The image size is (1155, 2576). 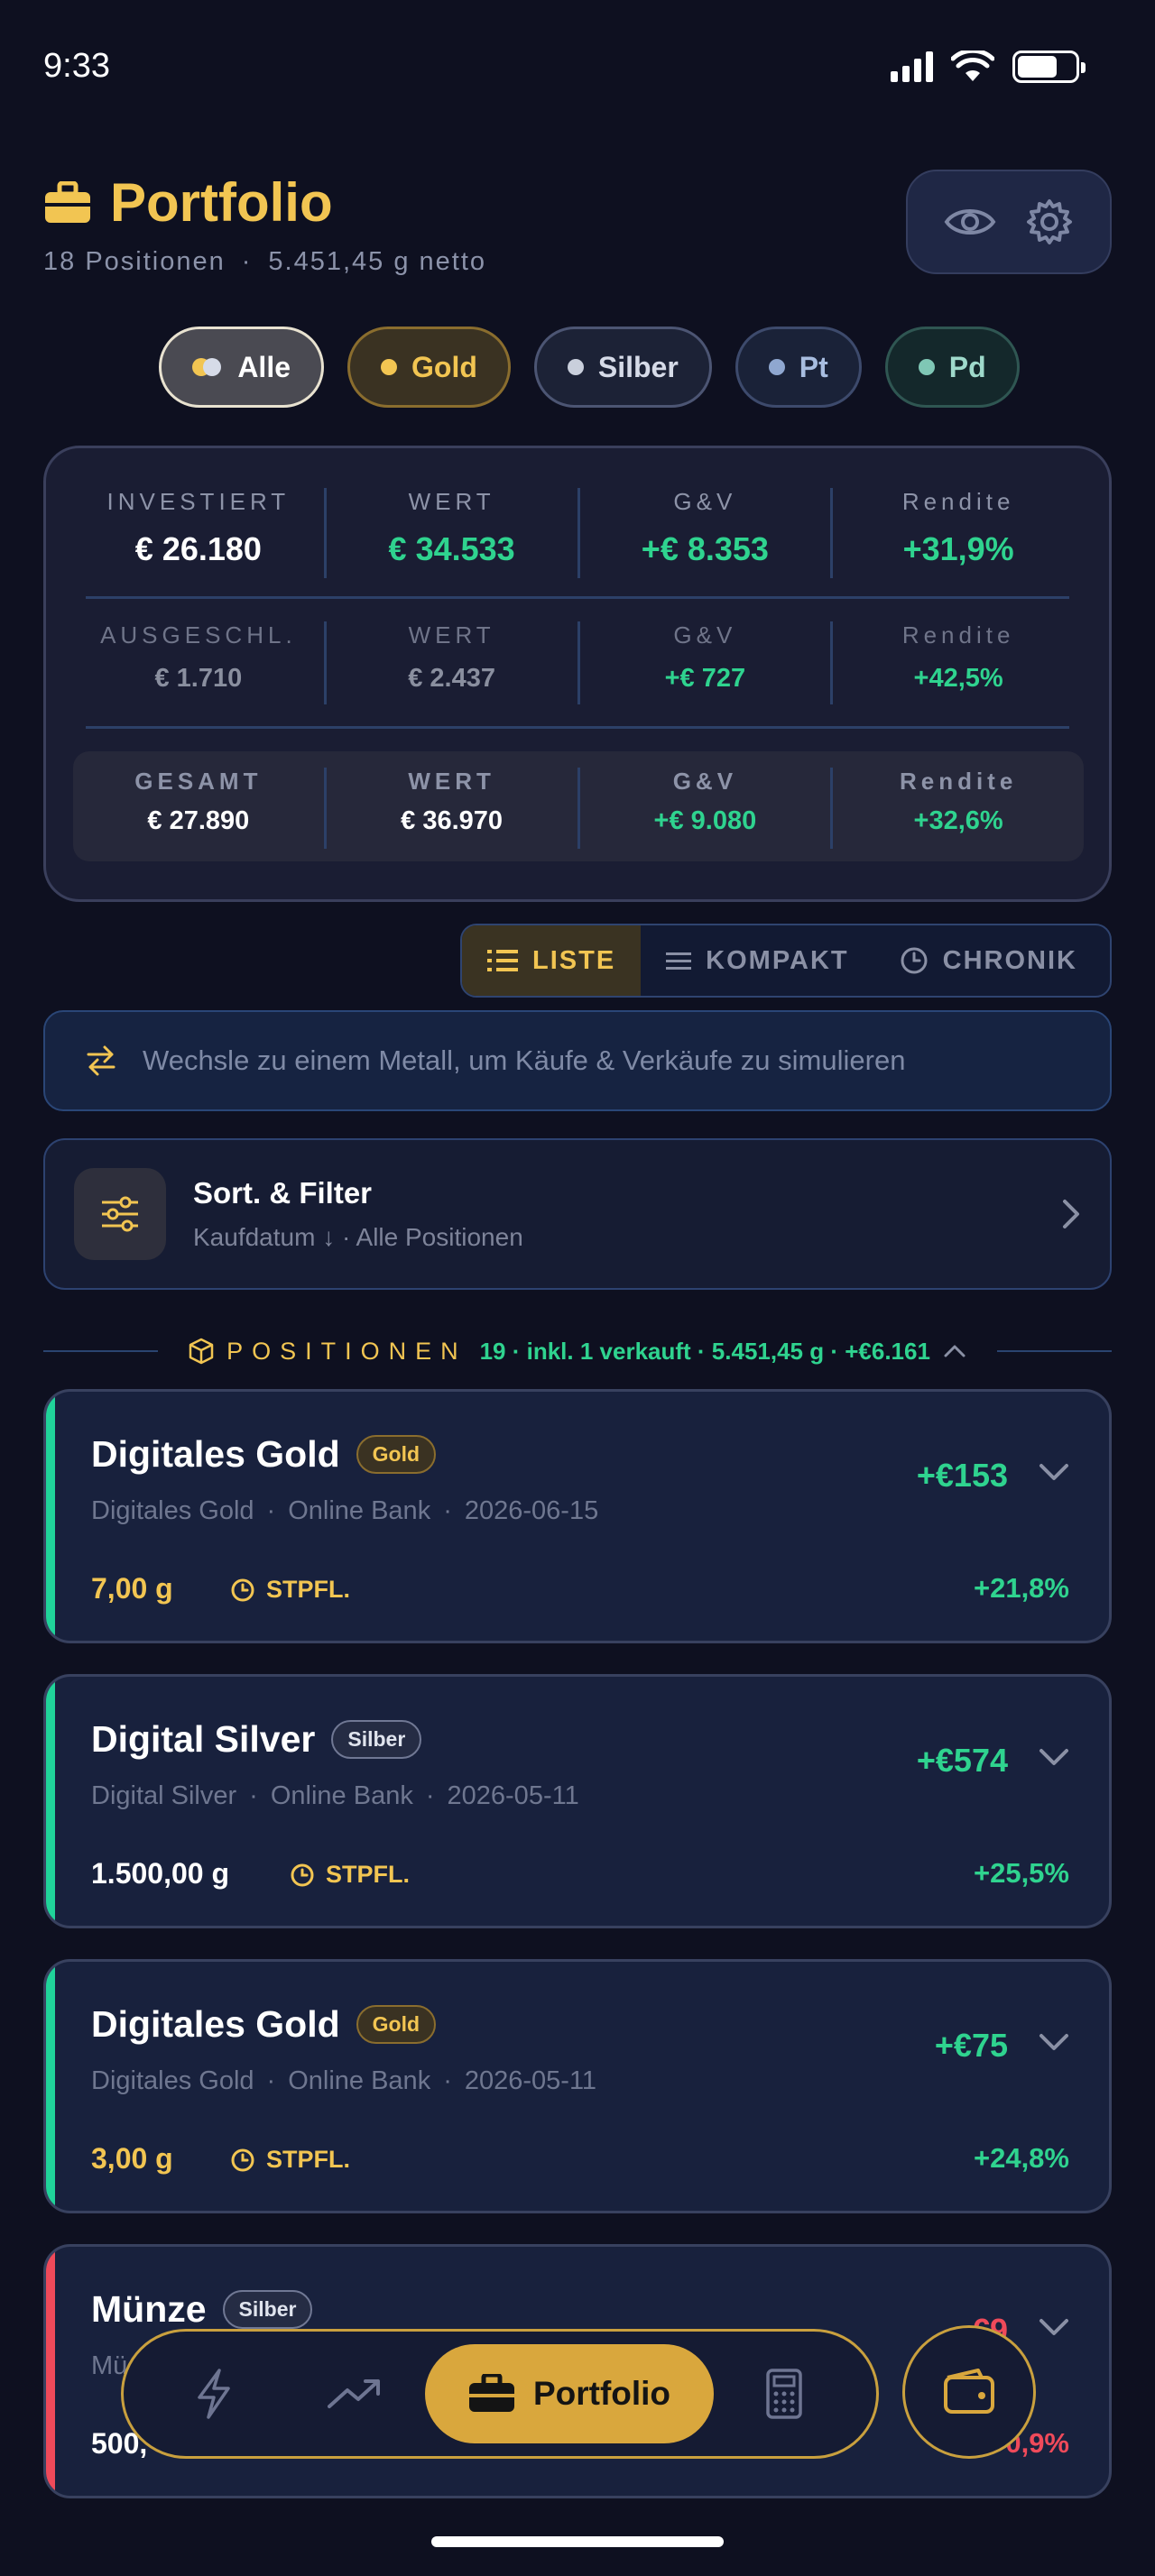 I want to click on status-icons, so click(x=988, y=67).